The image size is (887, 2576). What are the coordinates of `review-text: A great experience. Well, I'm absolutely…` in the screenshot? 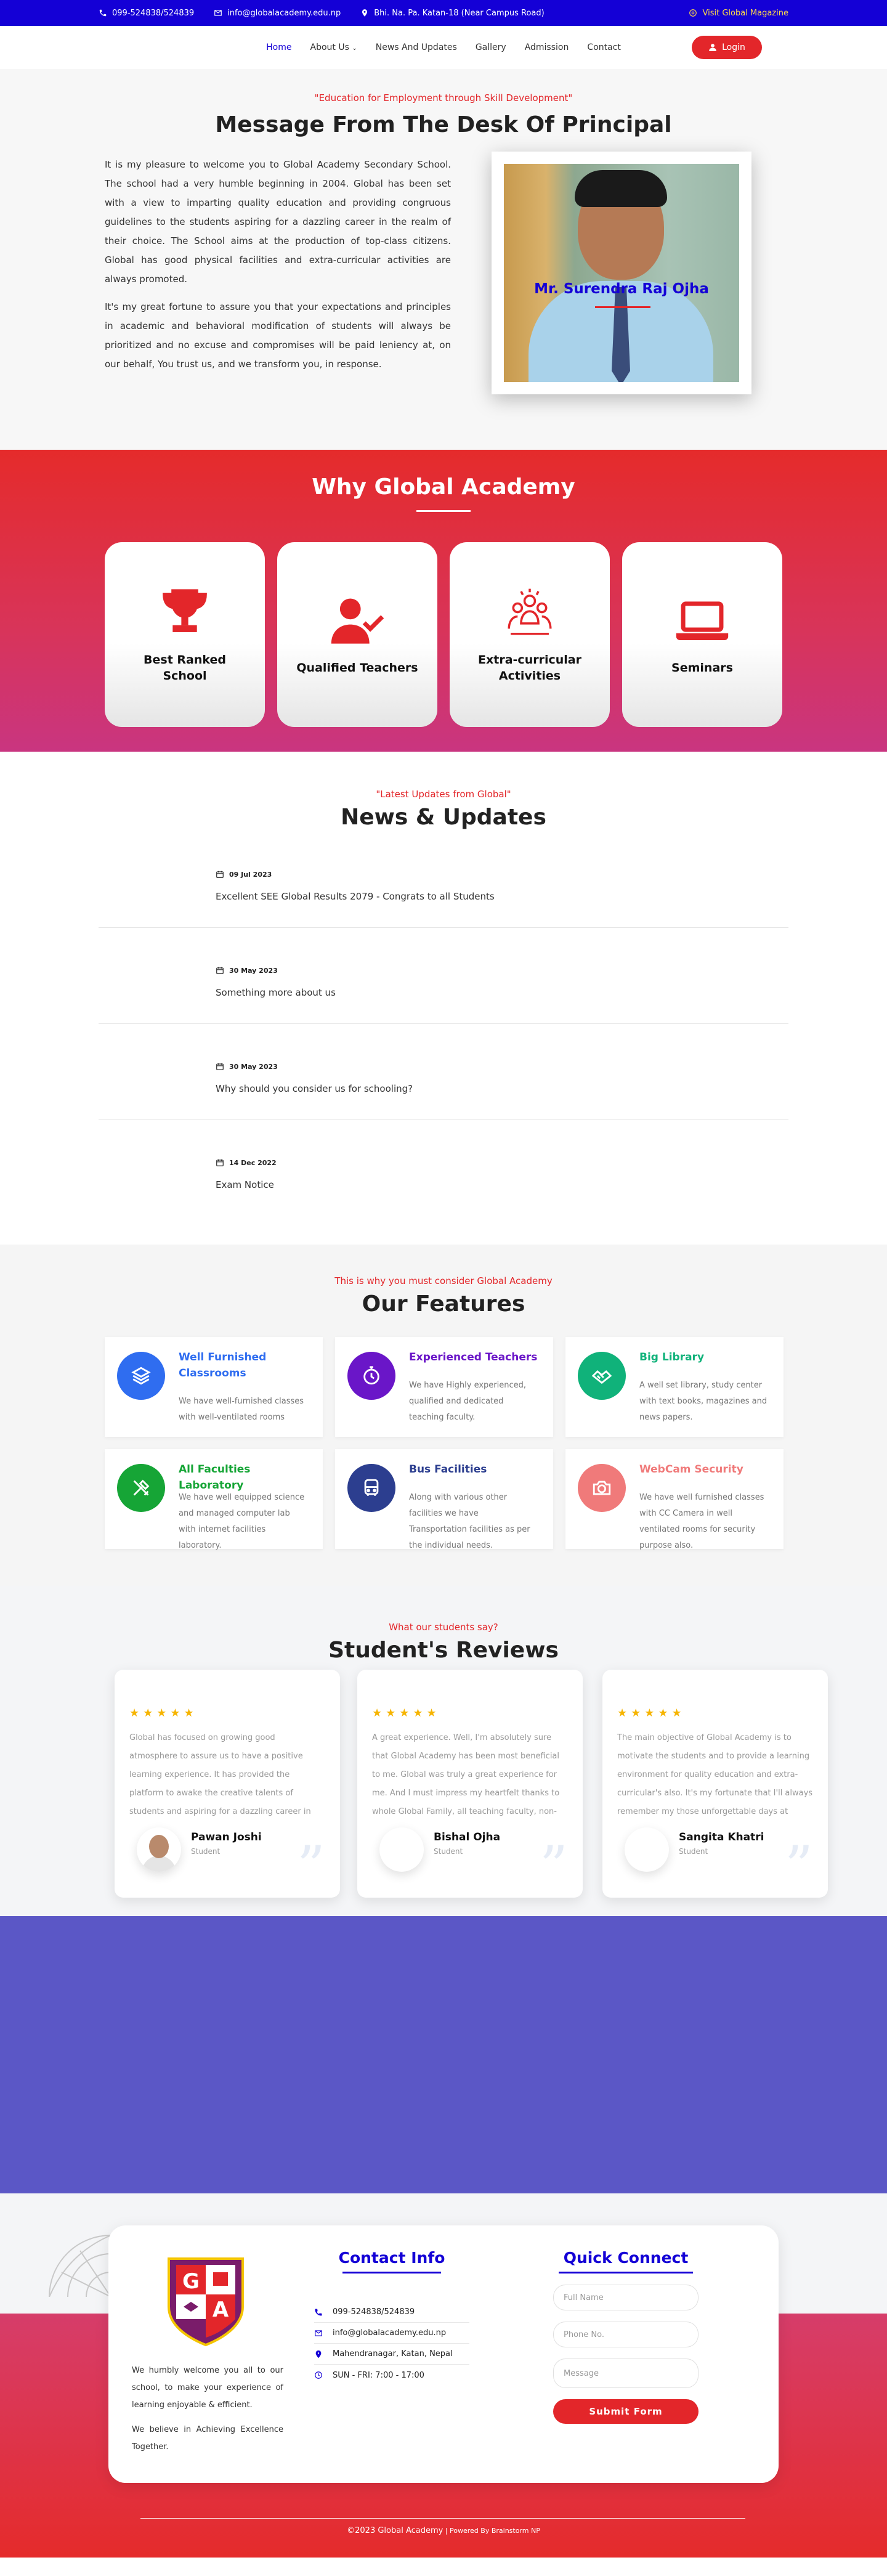 It's located at (466, 1774).